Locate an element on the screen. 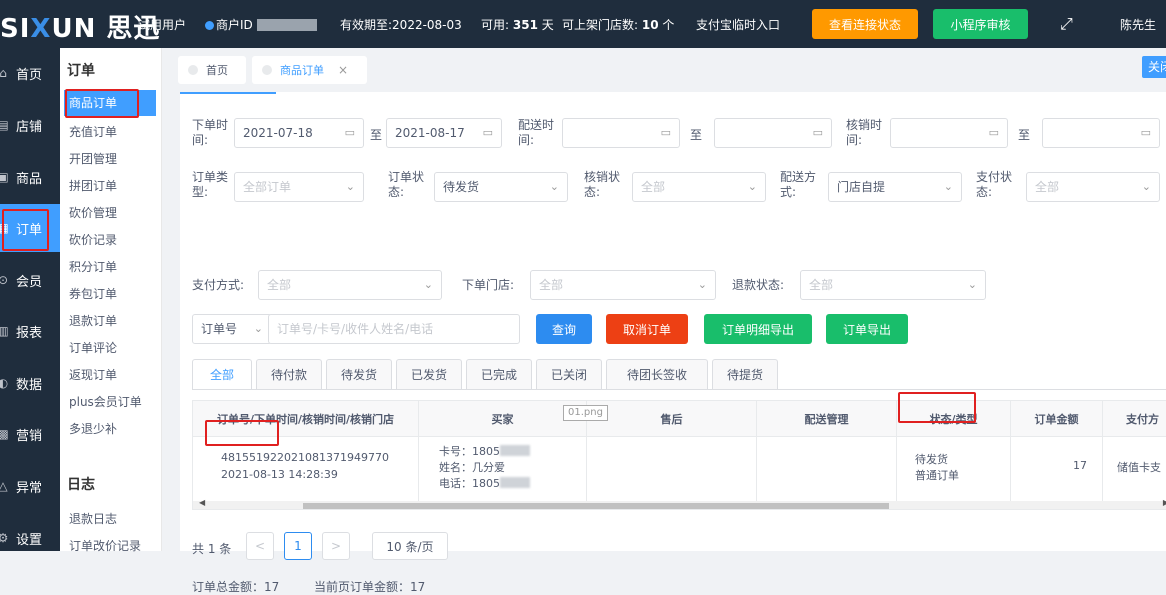  search-field-select: 订单号 ⌄ is located at coordinates (232, 329).